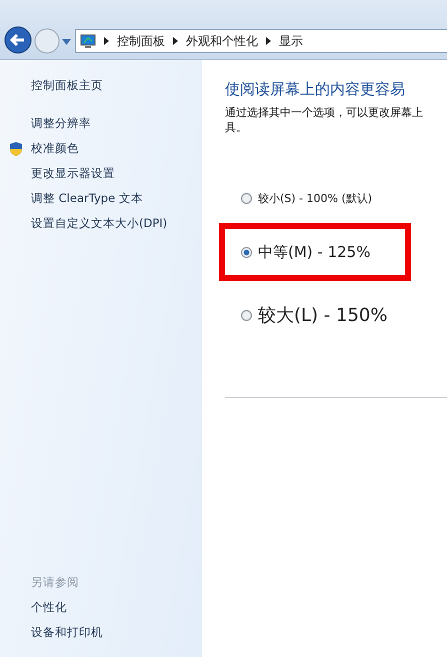  I want to click on description-line: 通过选择其中一个选项，可以更改屏幕上, so click(324, 112).